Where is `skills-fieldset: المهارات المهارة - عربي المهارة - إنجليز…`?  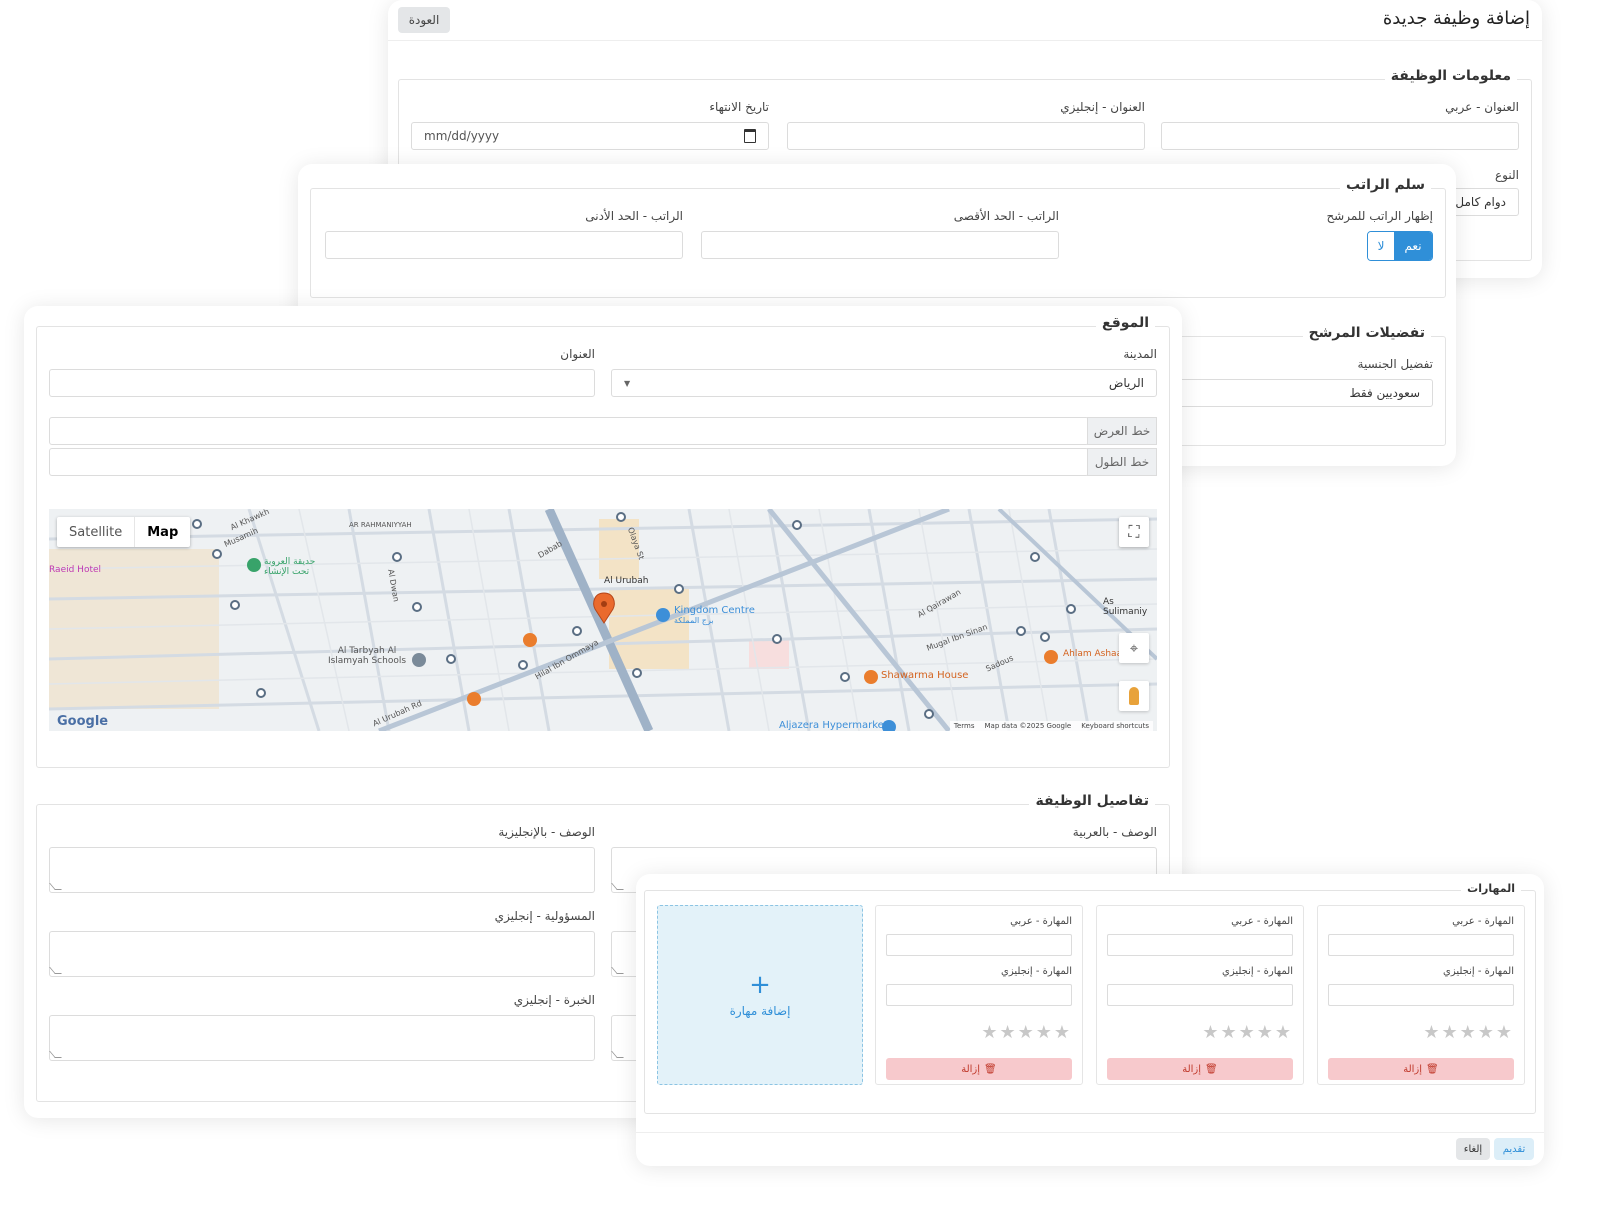
skills-fieldset: المهارات المهارة - عربي المهارة - إنجليز… is located at coordinates (1090, 998).